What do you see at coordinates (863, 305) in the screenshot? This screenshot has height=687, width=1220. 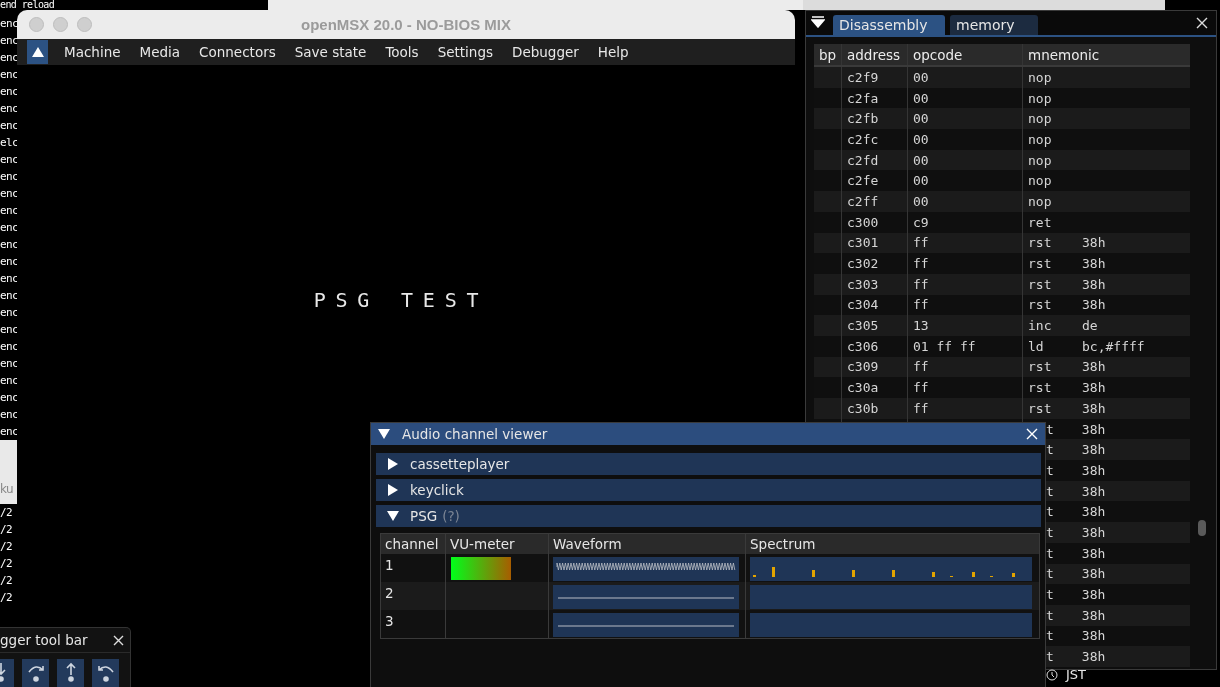 I see `table-cell: c304` at bounding box center [863, 305].